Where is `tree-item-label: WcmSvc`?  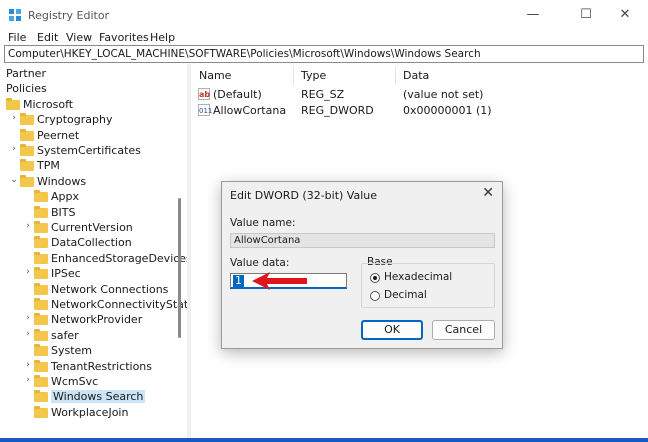 tree-item-label: WcmSvc is located at coordinates (75, 381).